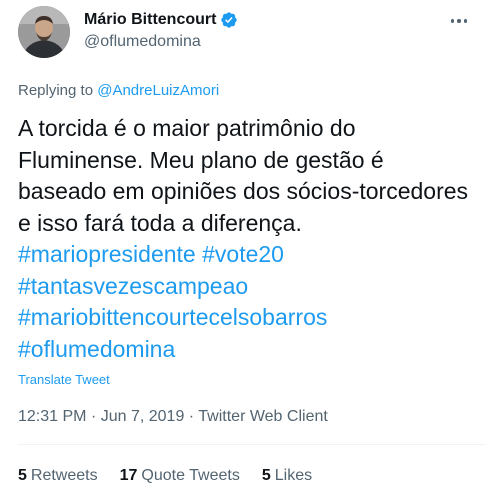 This screenshot has height=500, width=485. Describe the element at coordinates (150, 20) in the screenshot. I see `display-name: Mário Bittencourt` at that location.